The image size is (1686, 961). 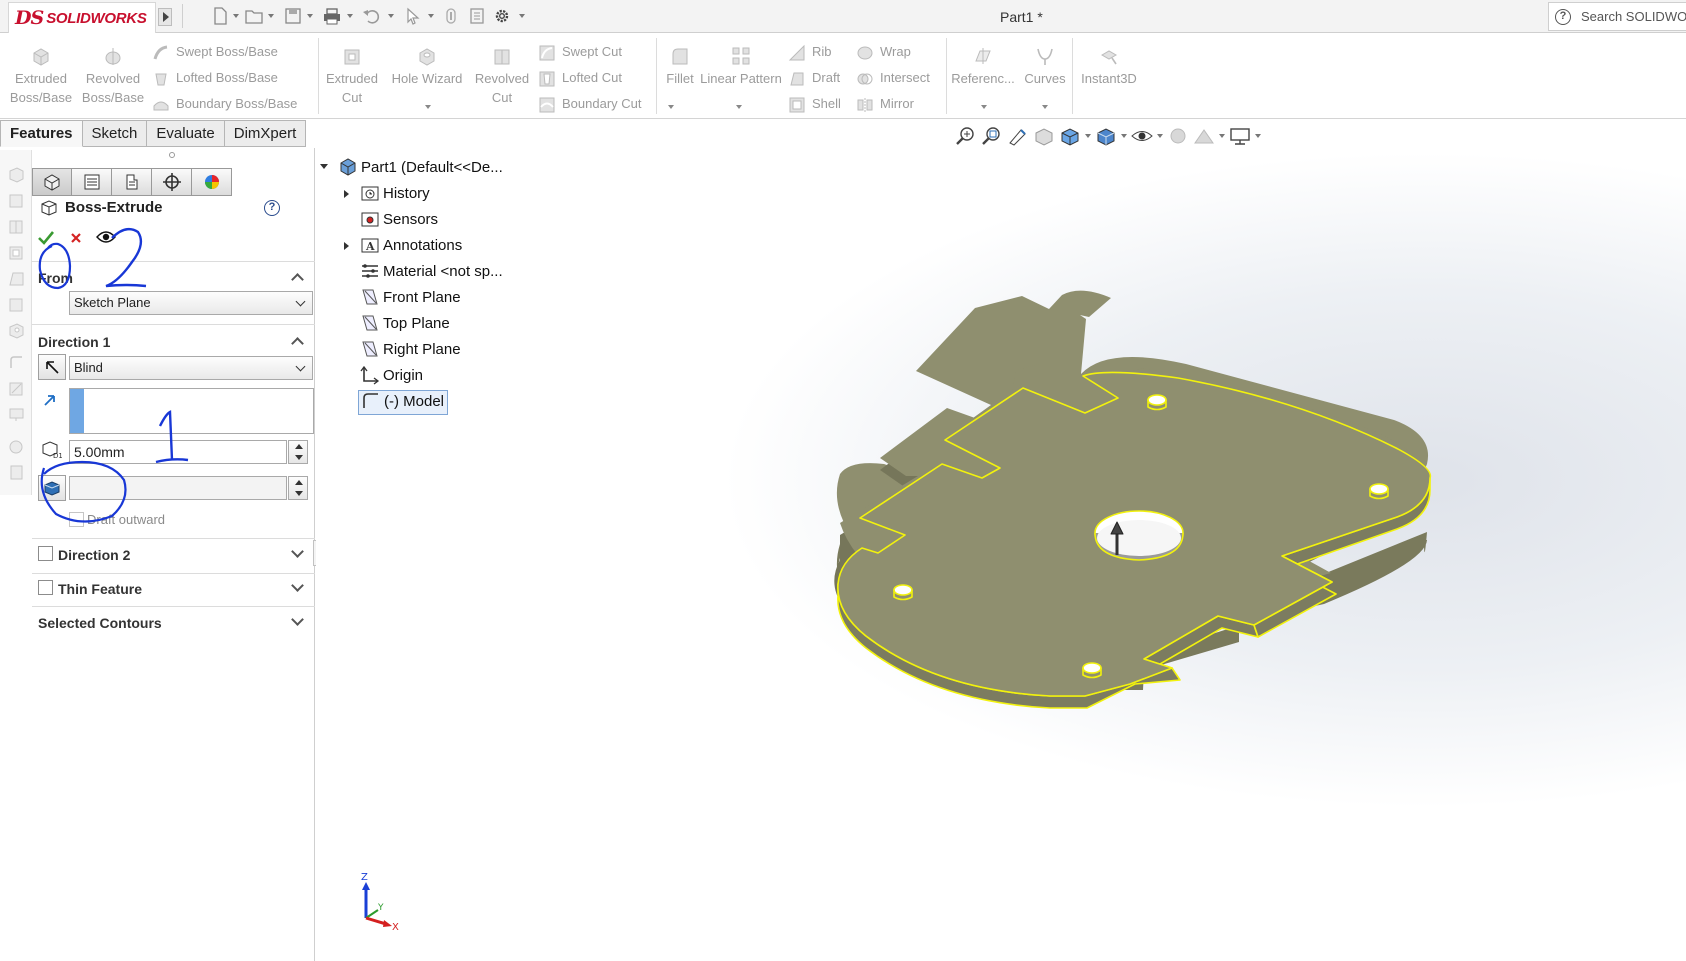 What do you see at coordinates (16, 388) in the screenshot?
I see `sketch-icon` at bounding box center [16, 388].